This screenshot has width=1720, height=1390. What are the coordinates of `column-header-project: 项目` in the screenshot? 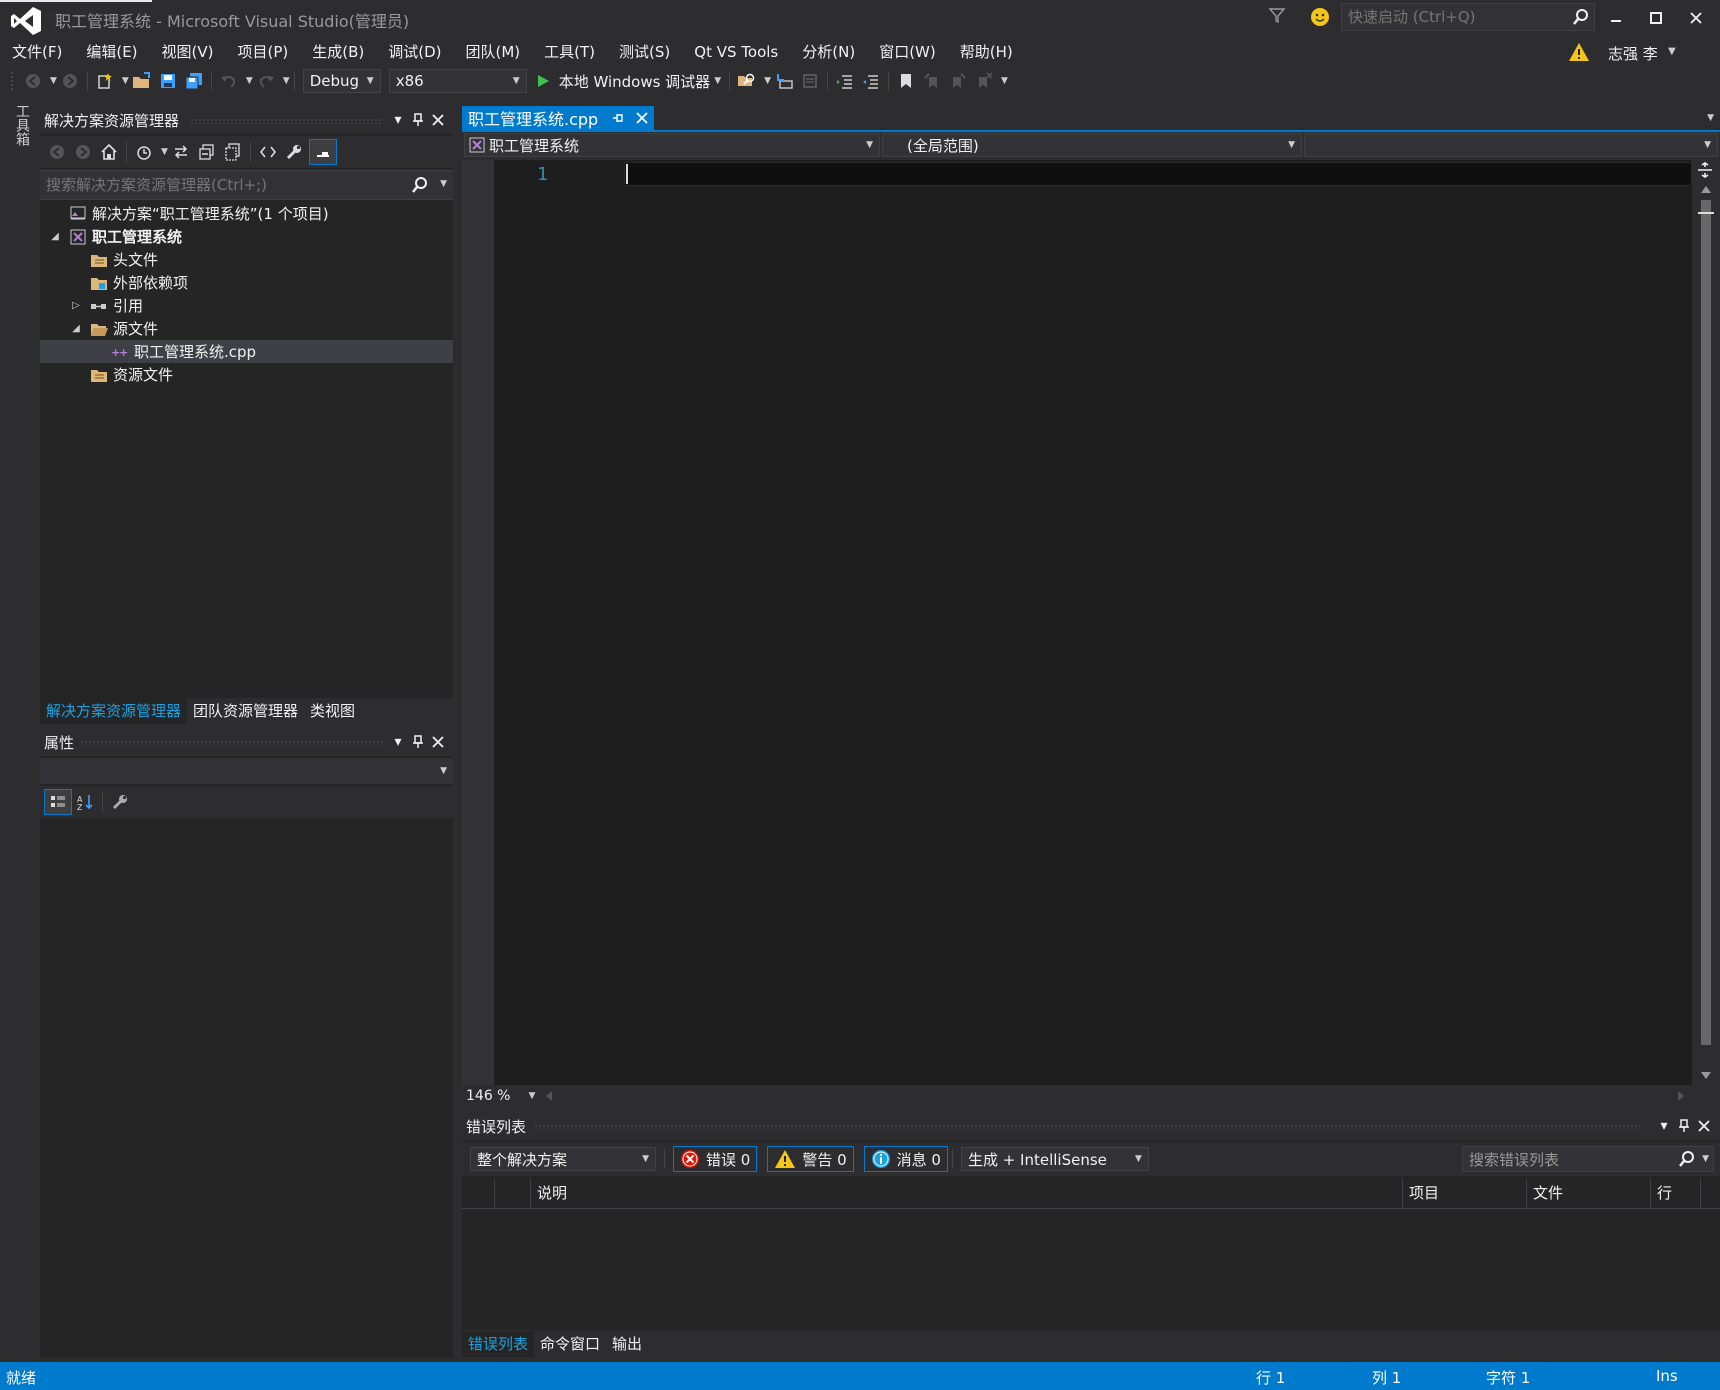 It's located at (1464, 1193).